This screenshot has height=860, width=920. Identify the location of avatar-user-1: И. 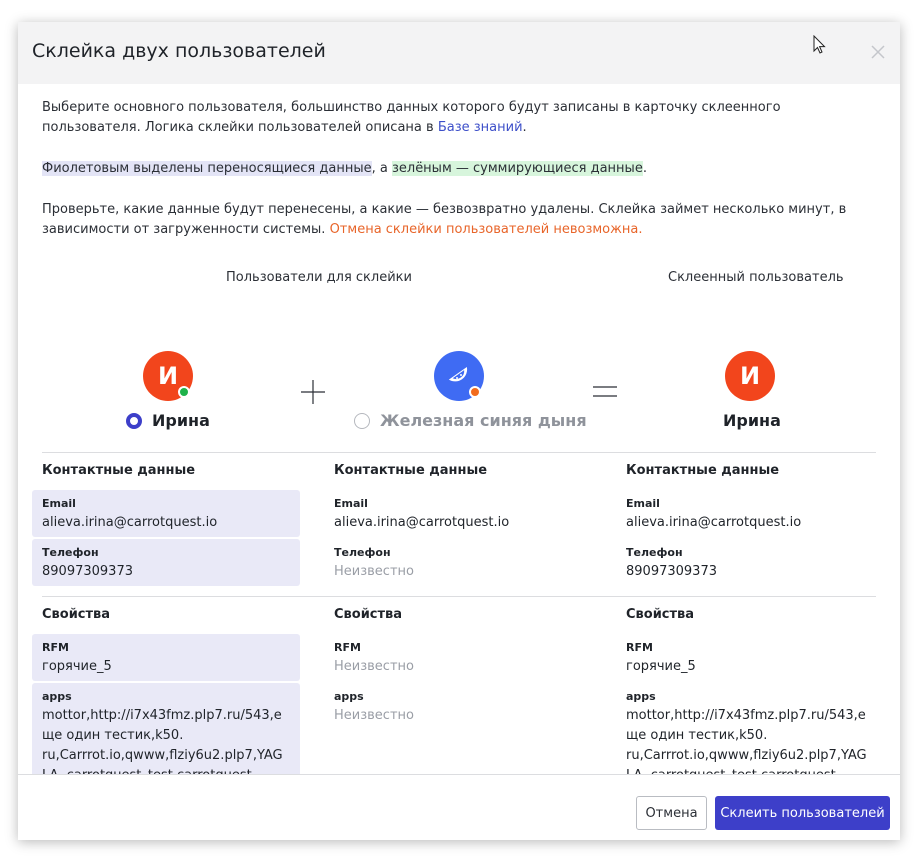
(168, 376).